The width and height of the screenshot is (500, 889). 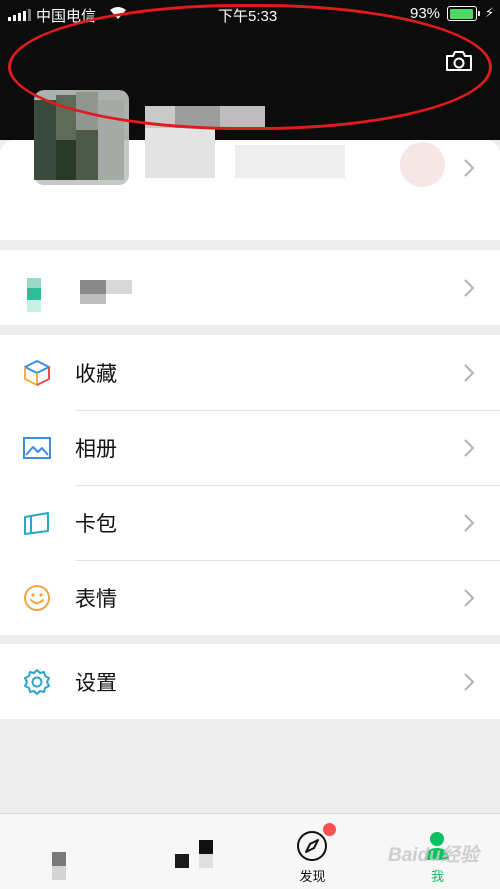 I want to click on gear-icon, so click(x=37, y=682).